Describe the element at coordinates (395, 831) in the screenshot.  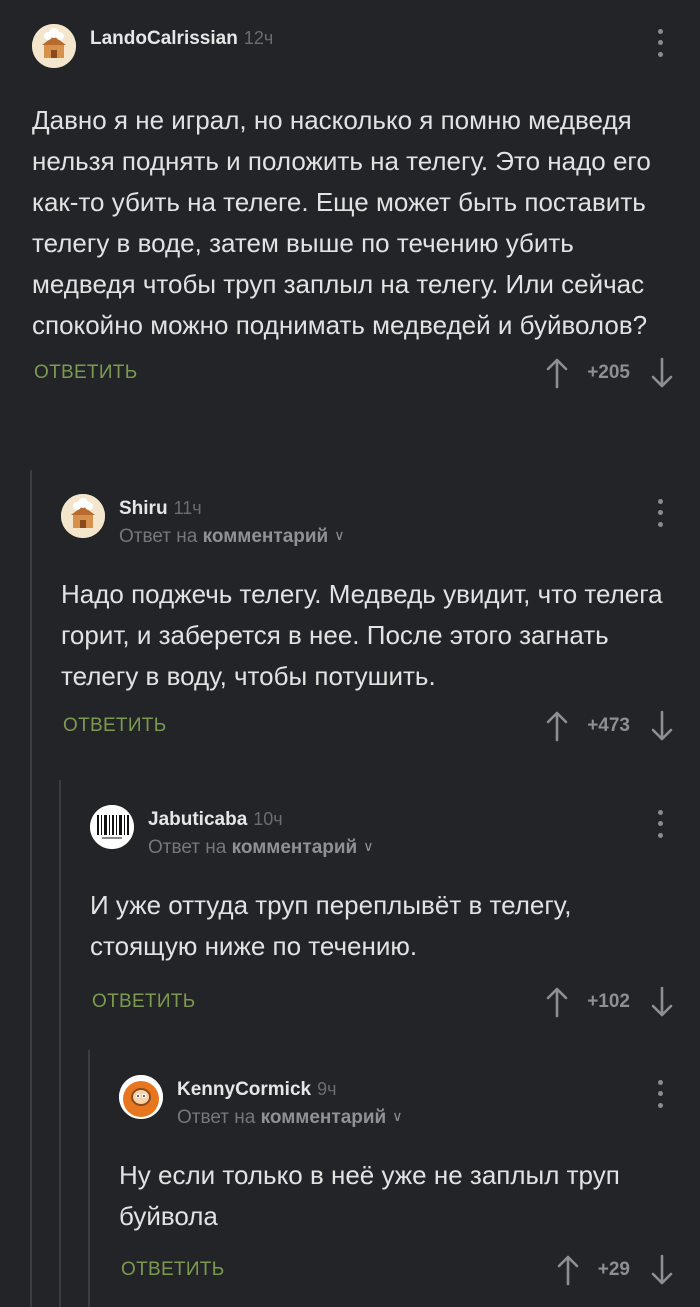
I see `comment-header: Jabuticaba 10ч Ответ на комментарий ∨` at that location.